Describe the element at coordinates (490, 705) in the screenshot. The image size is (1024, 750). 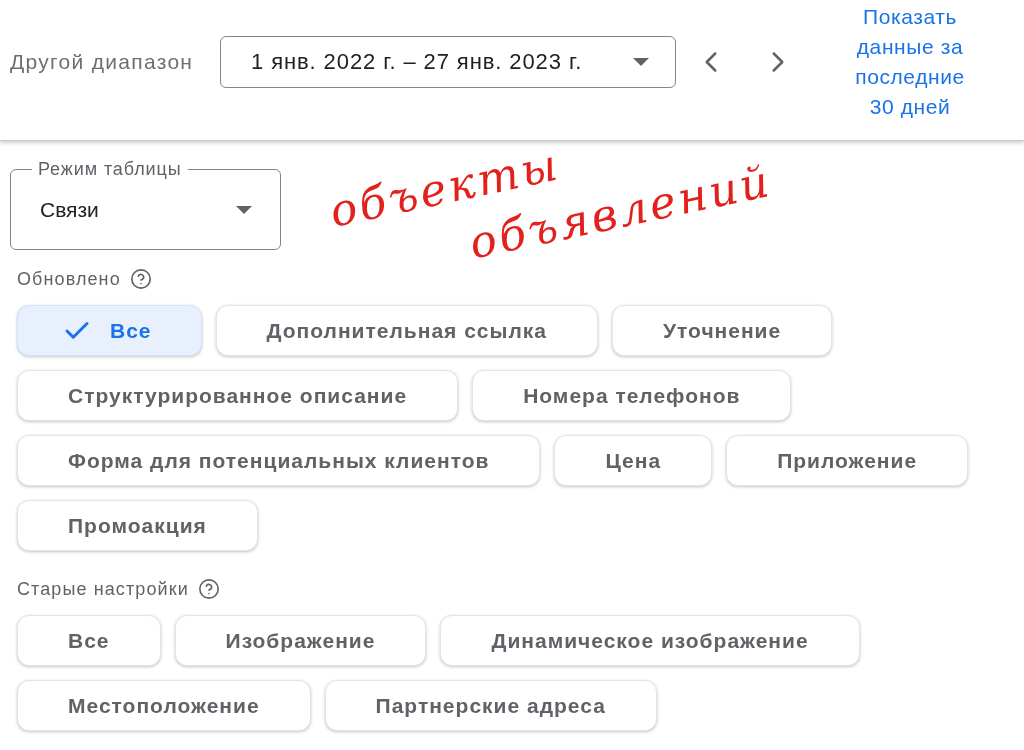
I see `filter-chip: Партнерские адреса` at that location.